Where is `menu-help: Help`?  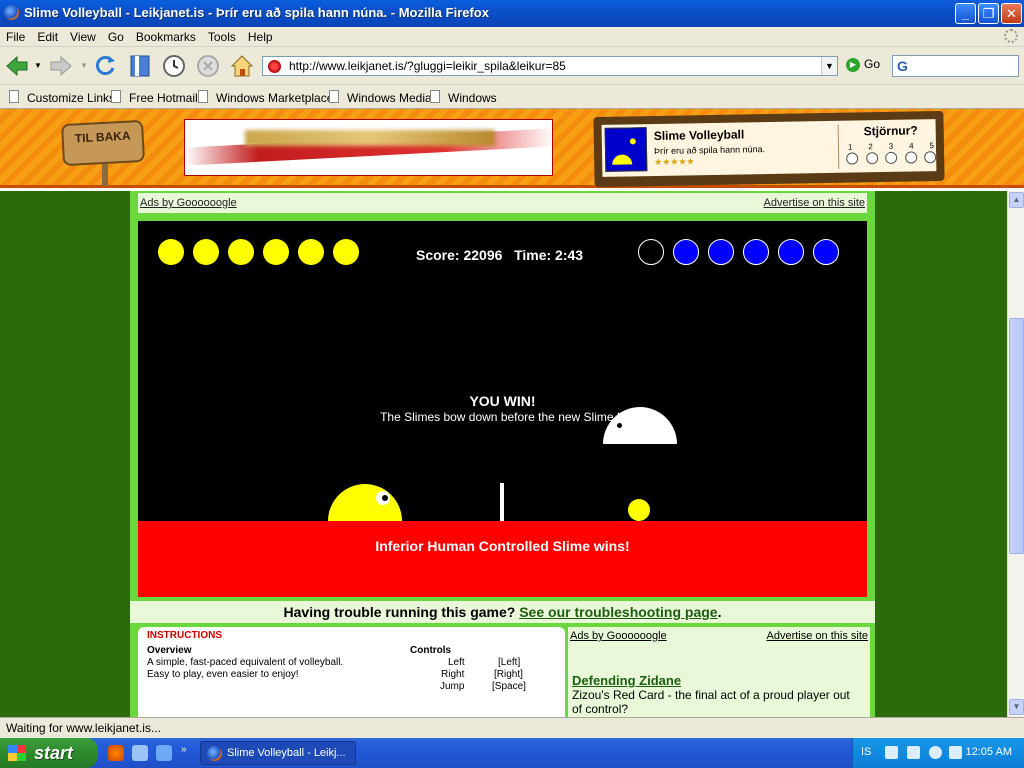
menu-help: Help is located at coordinates (260, 35).